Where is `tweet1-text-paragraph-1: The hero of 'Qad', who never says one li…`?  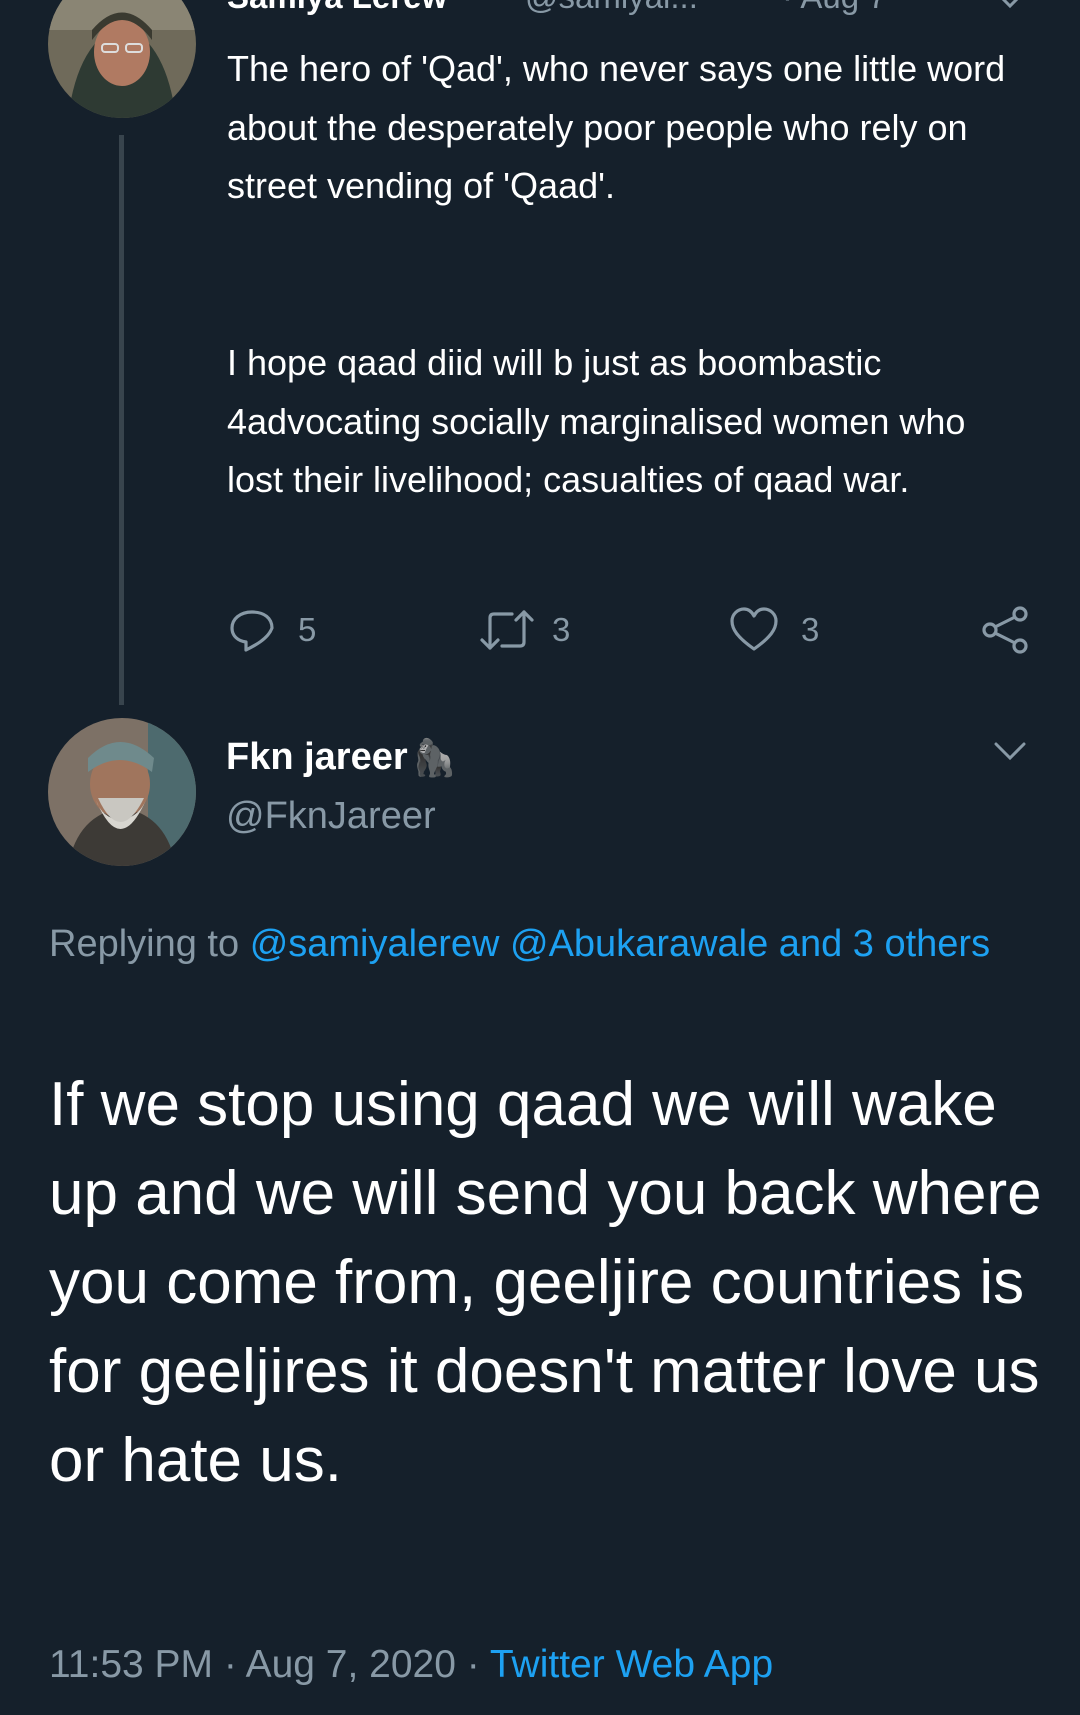 tweet1-text-paragraph-1: The hero of 'Qad', who never says one li… is located at coordinates (616, 127).